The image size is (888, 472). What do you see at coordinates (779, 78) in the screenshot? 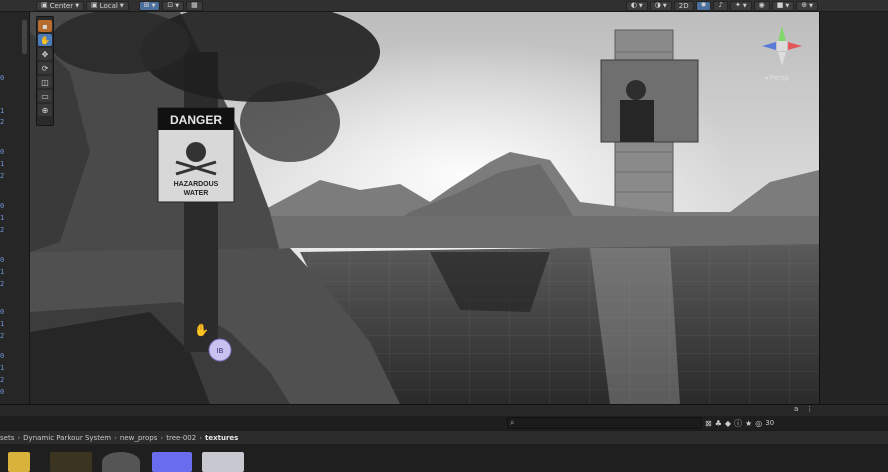
I see `persp-text: Persp` at bounding box center [779, 78].